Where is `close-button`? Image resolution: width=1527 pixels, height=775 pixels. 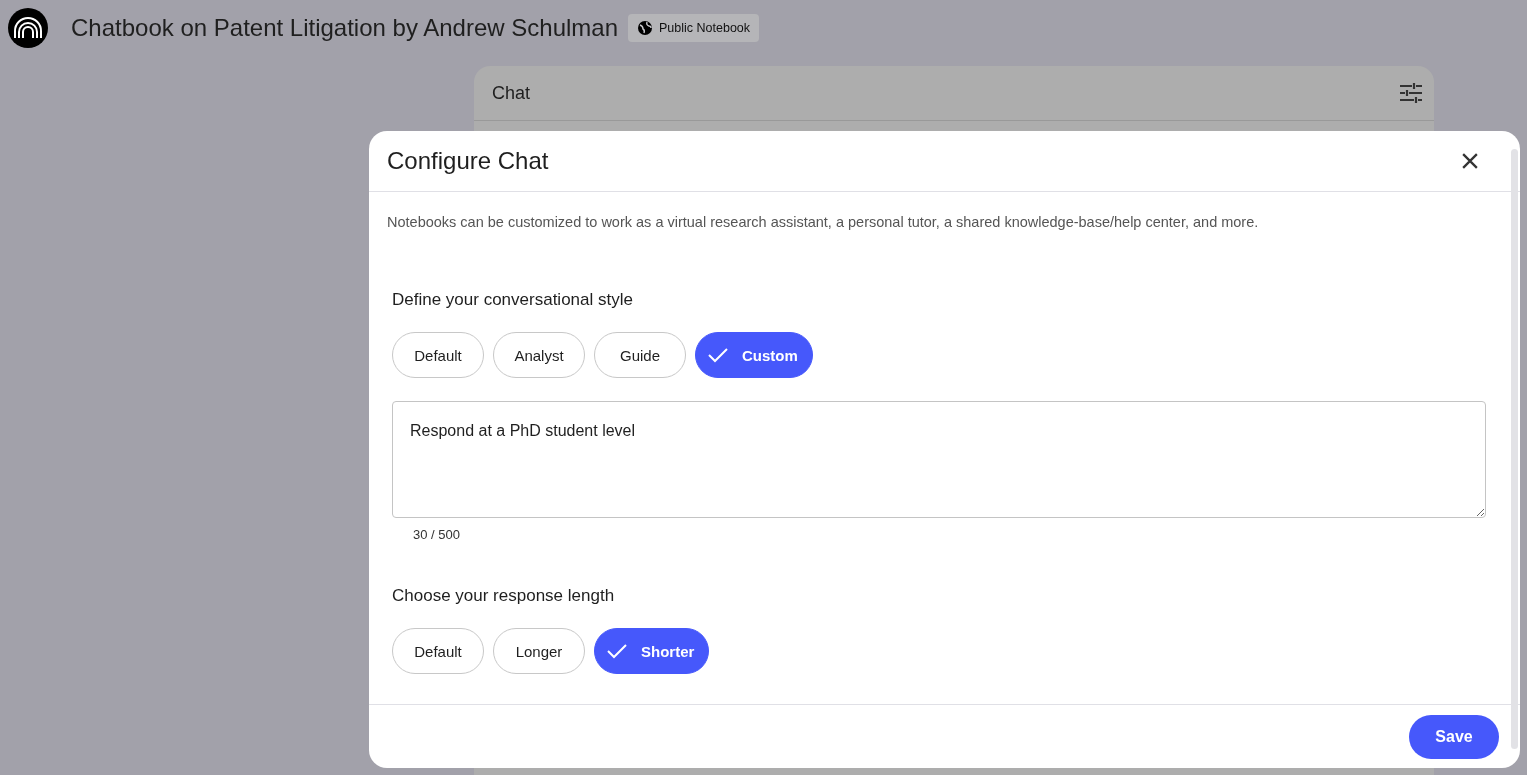
close-button is located at coordinates (1470, 161).